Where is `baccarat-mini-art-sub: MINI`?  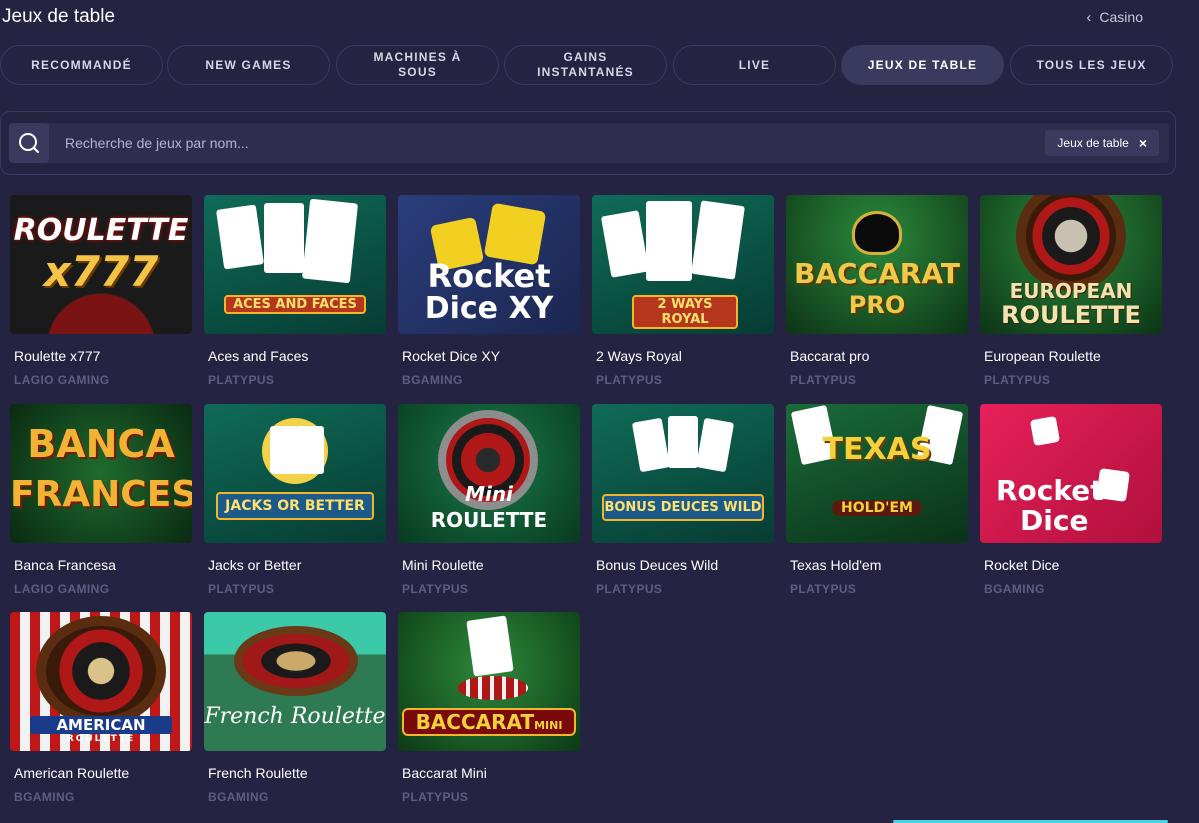
baccarat-mini-art-sub: MINI is located at coordinates (548, 725).